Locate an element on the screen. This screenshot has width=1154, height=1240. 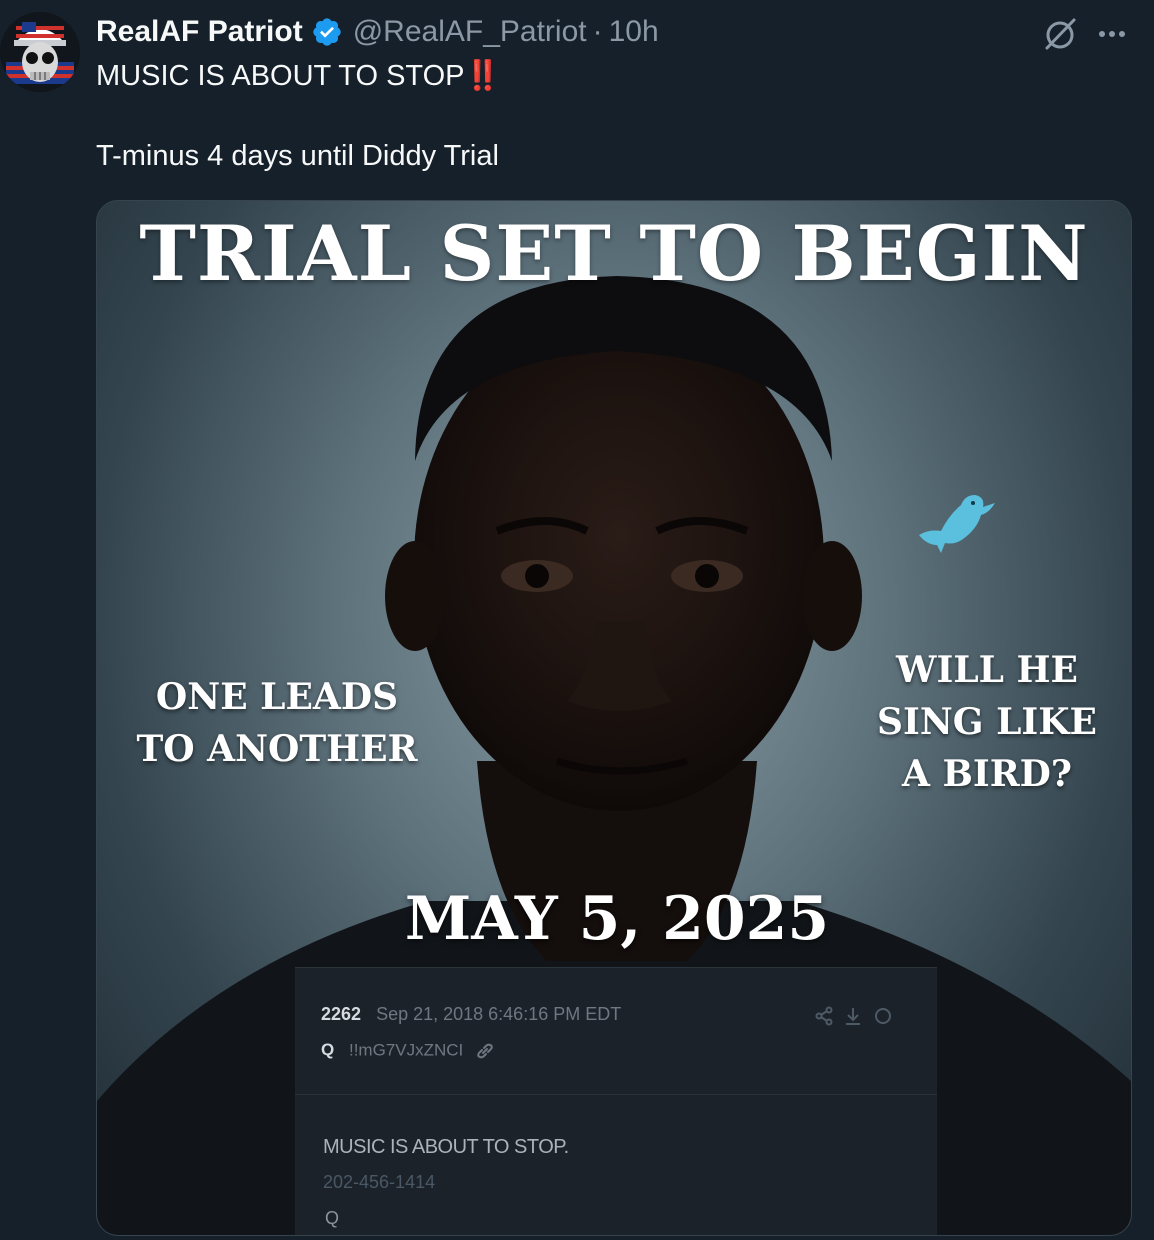
circle-icon is located at coordinates (883, 1016).